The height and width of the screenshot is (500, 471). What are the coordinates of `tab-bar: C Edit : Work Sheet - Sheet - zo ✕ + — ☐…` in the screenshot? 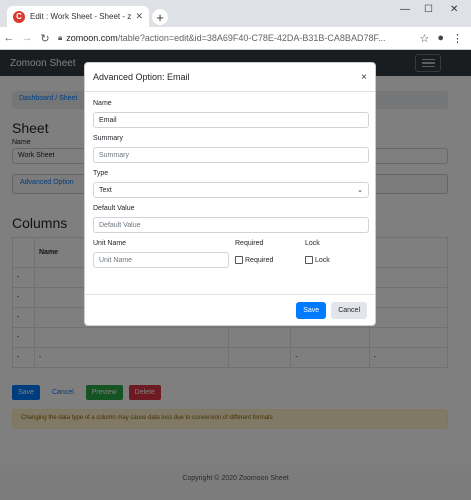 It's located at (235, 13).